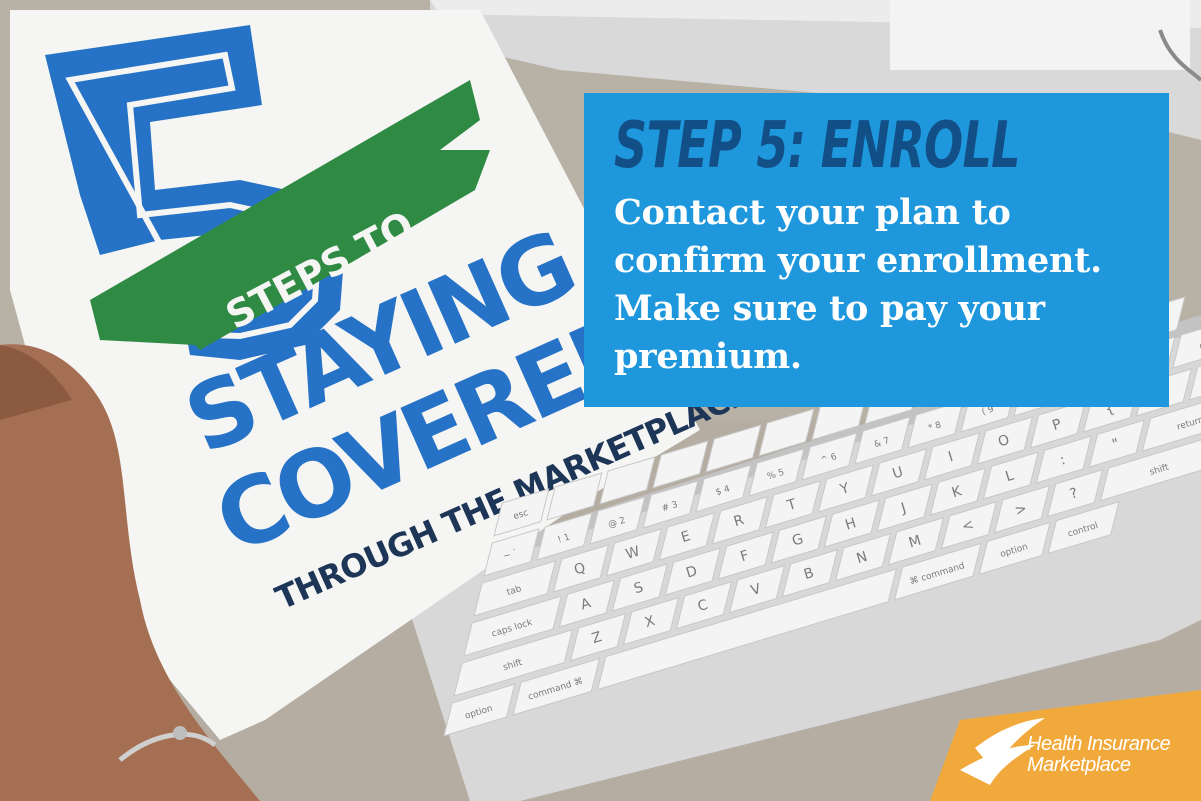 The width and height of the screenshot is (1201, 801). I want to click on step-title: STEP 5: ENROLL, so click(817, 146).